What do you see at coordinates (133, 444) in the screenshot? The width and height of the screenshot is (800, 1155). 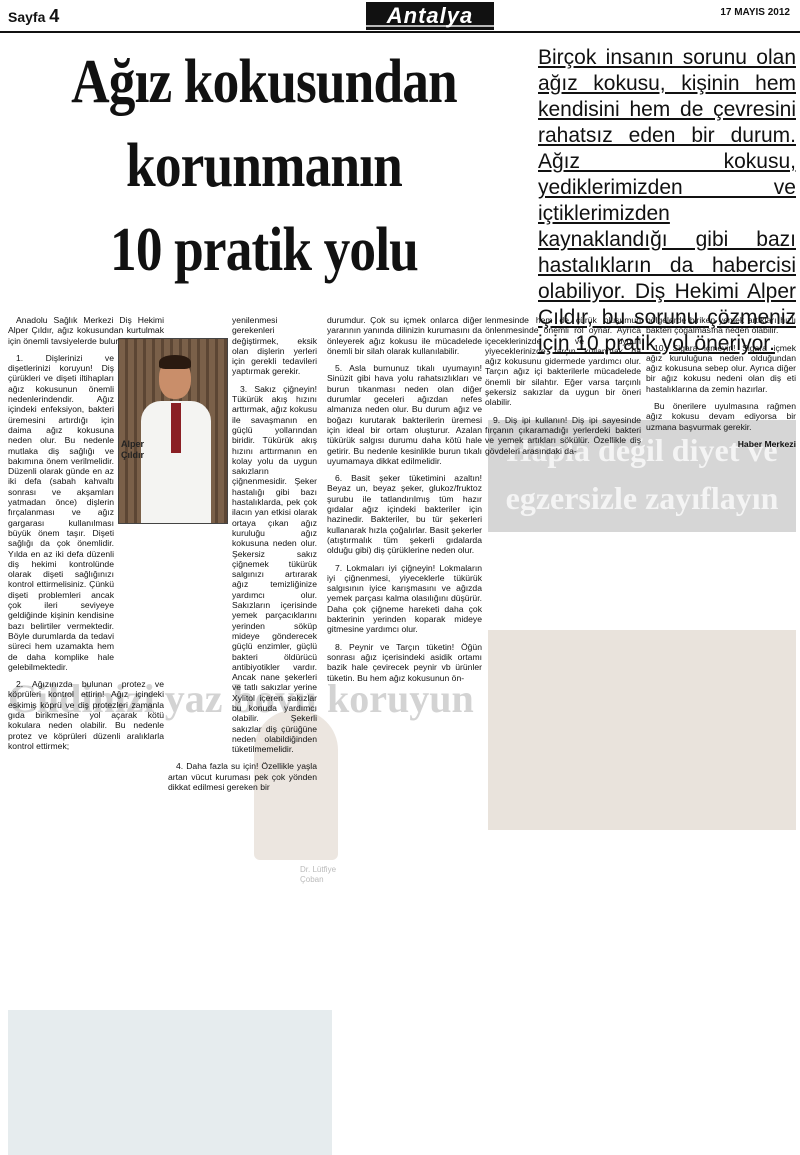 I see `photo-caption-first-name: Alper` at bounding box center [133, 444].